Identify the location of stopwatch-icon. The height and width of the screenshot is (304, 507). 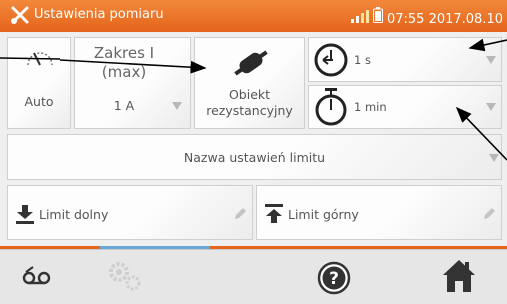
(331, 109).